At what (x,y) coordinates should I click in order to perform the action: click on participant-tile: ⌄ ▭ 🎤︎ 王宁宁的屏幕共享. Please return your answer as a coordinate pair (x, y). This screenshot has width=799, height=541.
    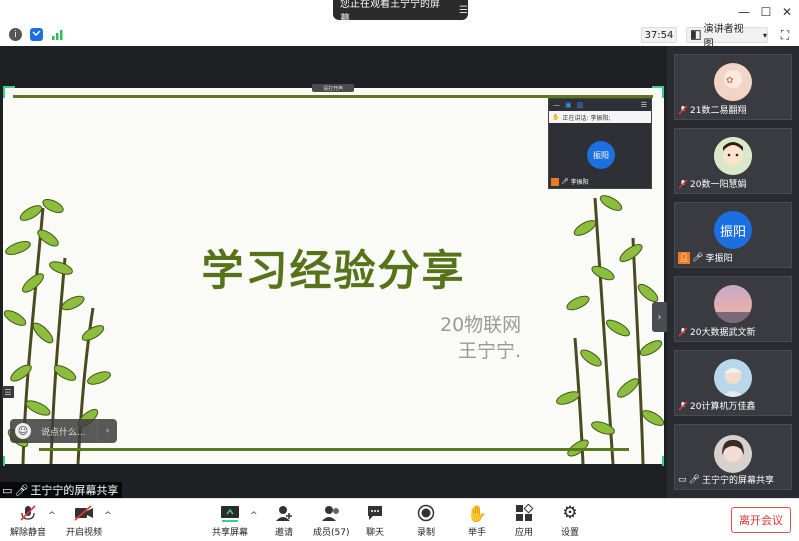
    Looking at the image, I should click on (733, 457).